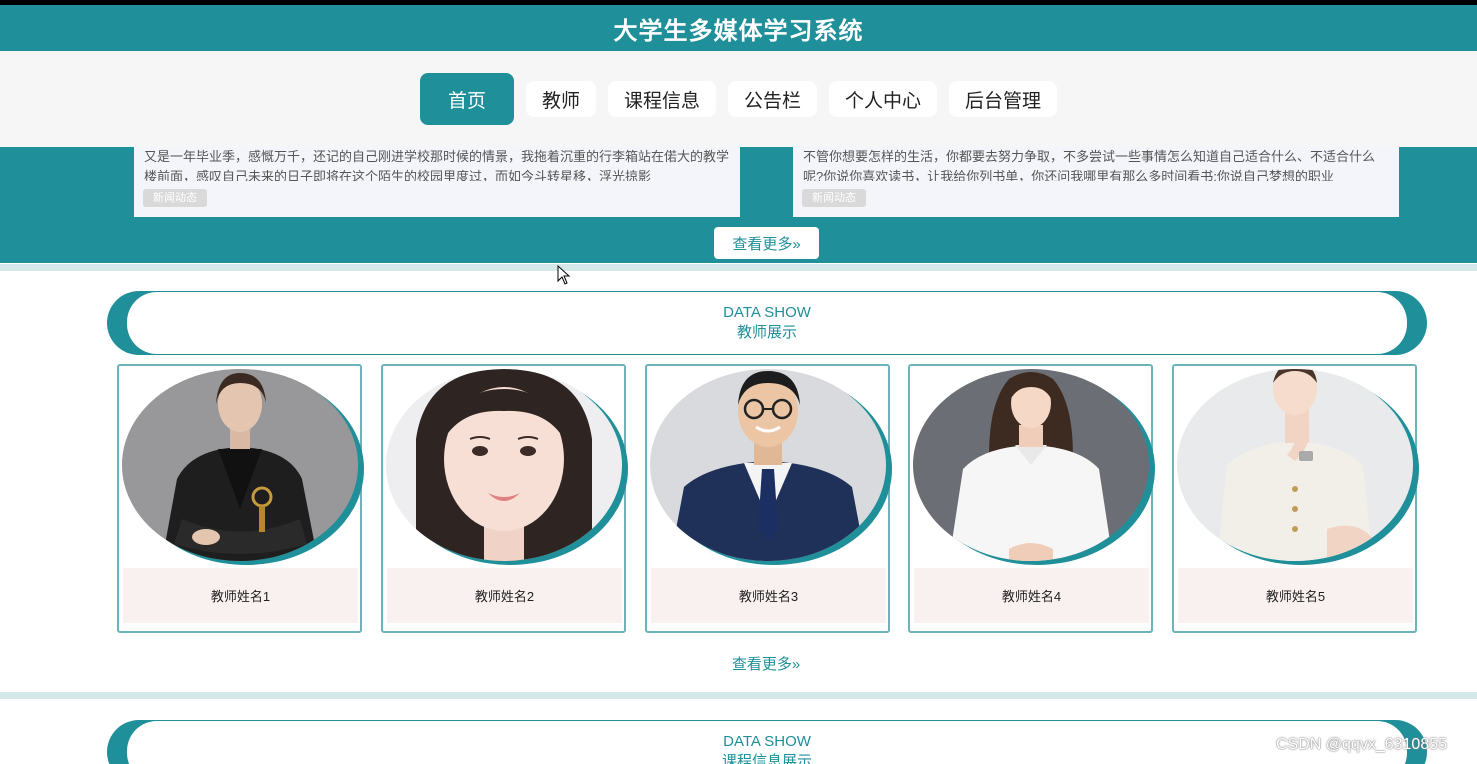  I want to click on nav-home: 首页, so click(466, 99).